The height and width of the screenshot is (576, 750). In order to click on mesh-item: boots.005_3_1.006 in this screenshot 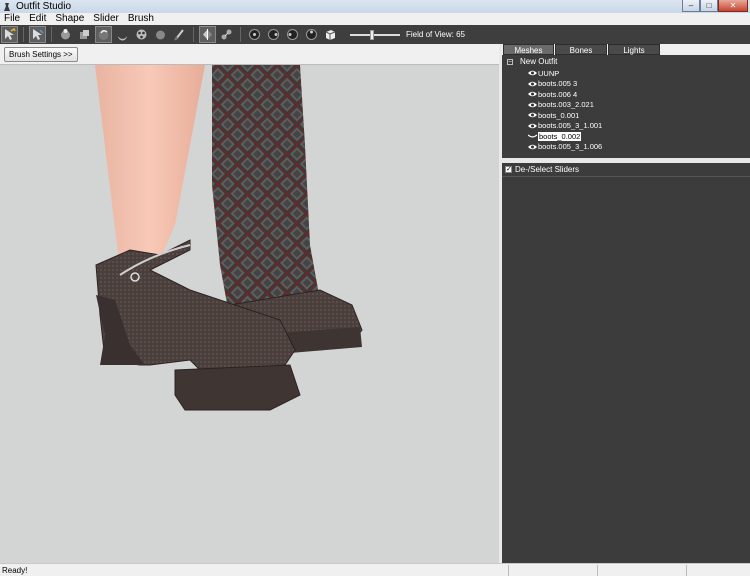, I will do `click(565, 147)`.